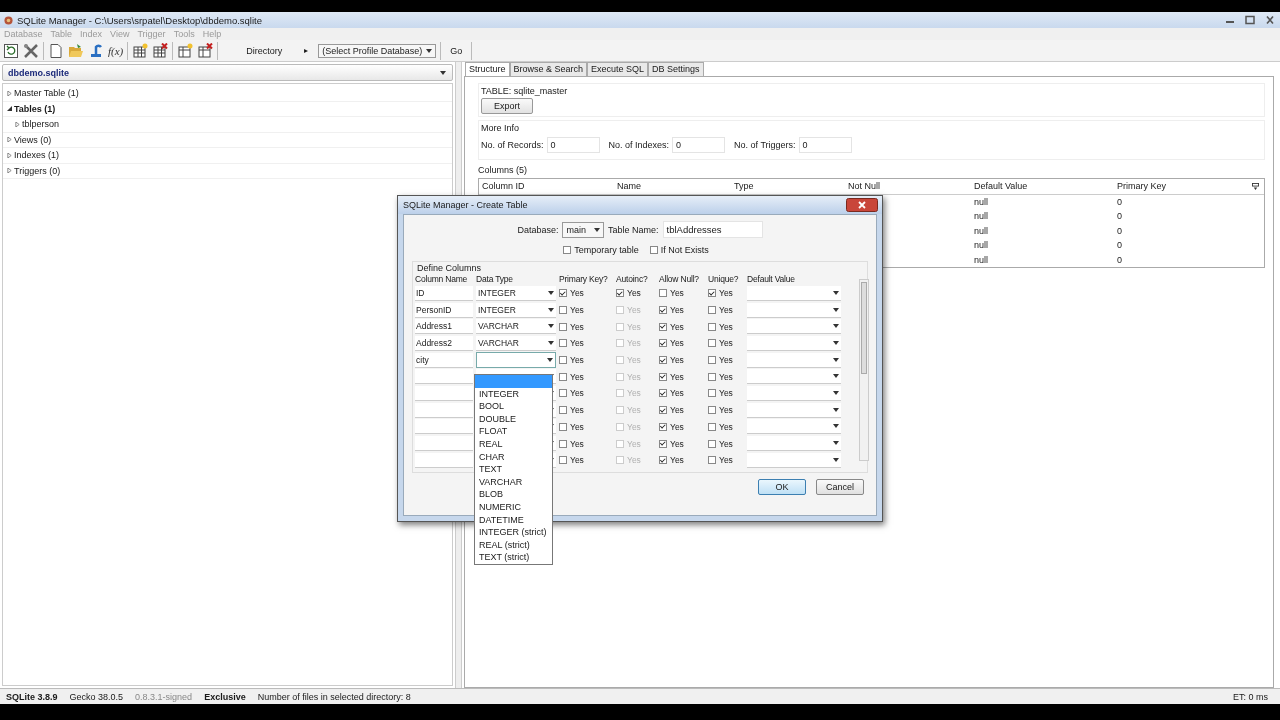 Image resolution: width=1280 pixels, height=720 pixels. I want to click on delete-table-icon, so click(160, 50).